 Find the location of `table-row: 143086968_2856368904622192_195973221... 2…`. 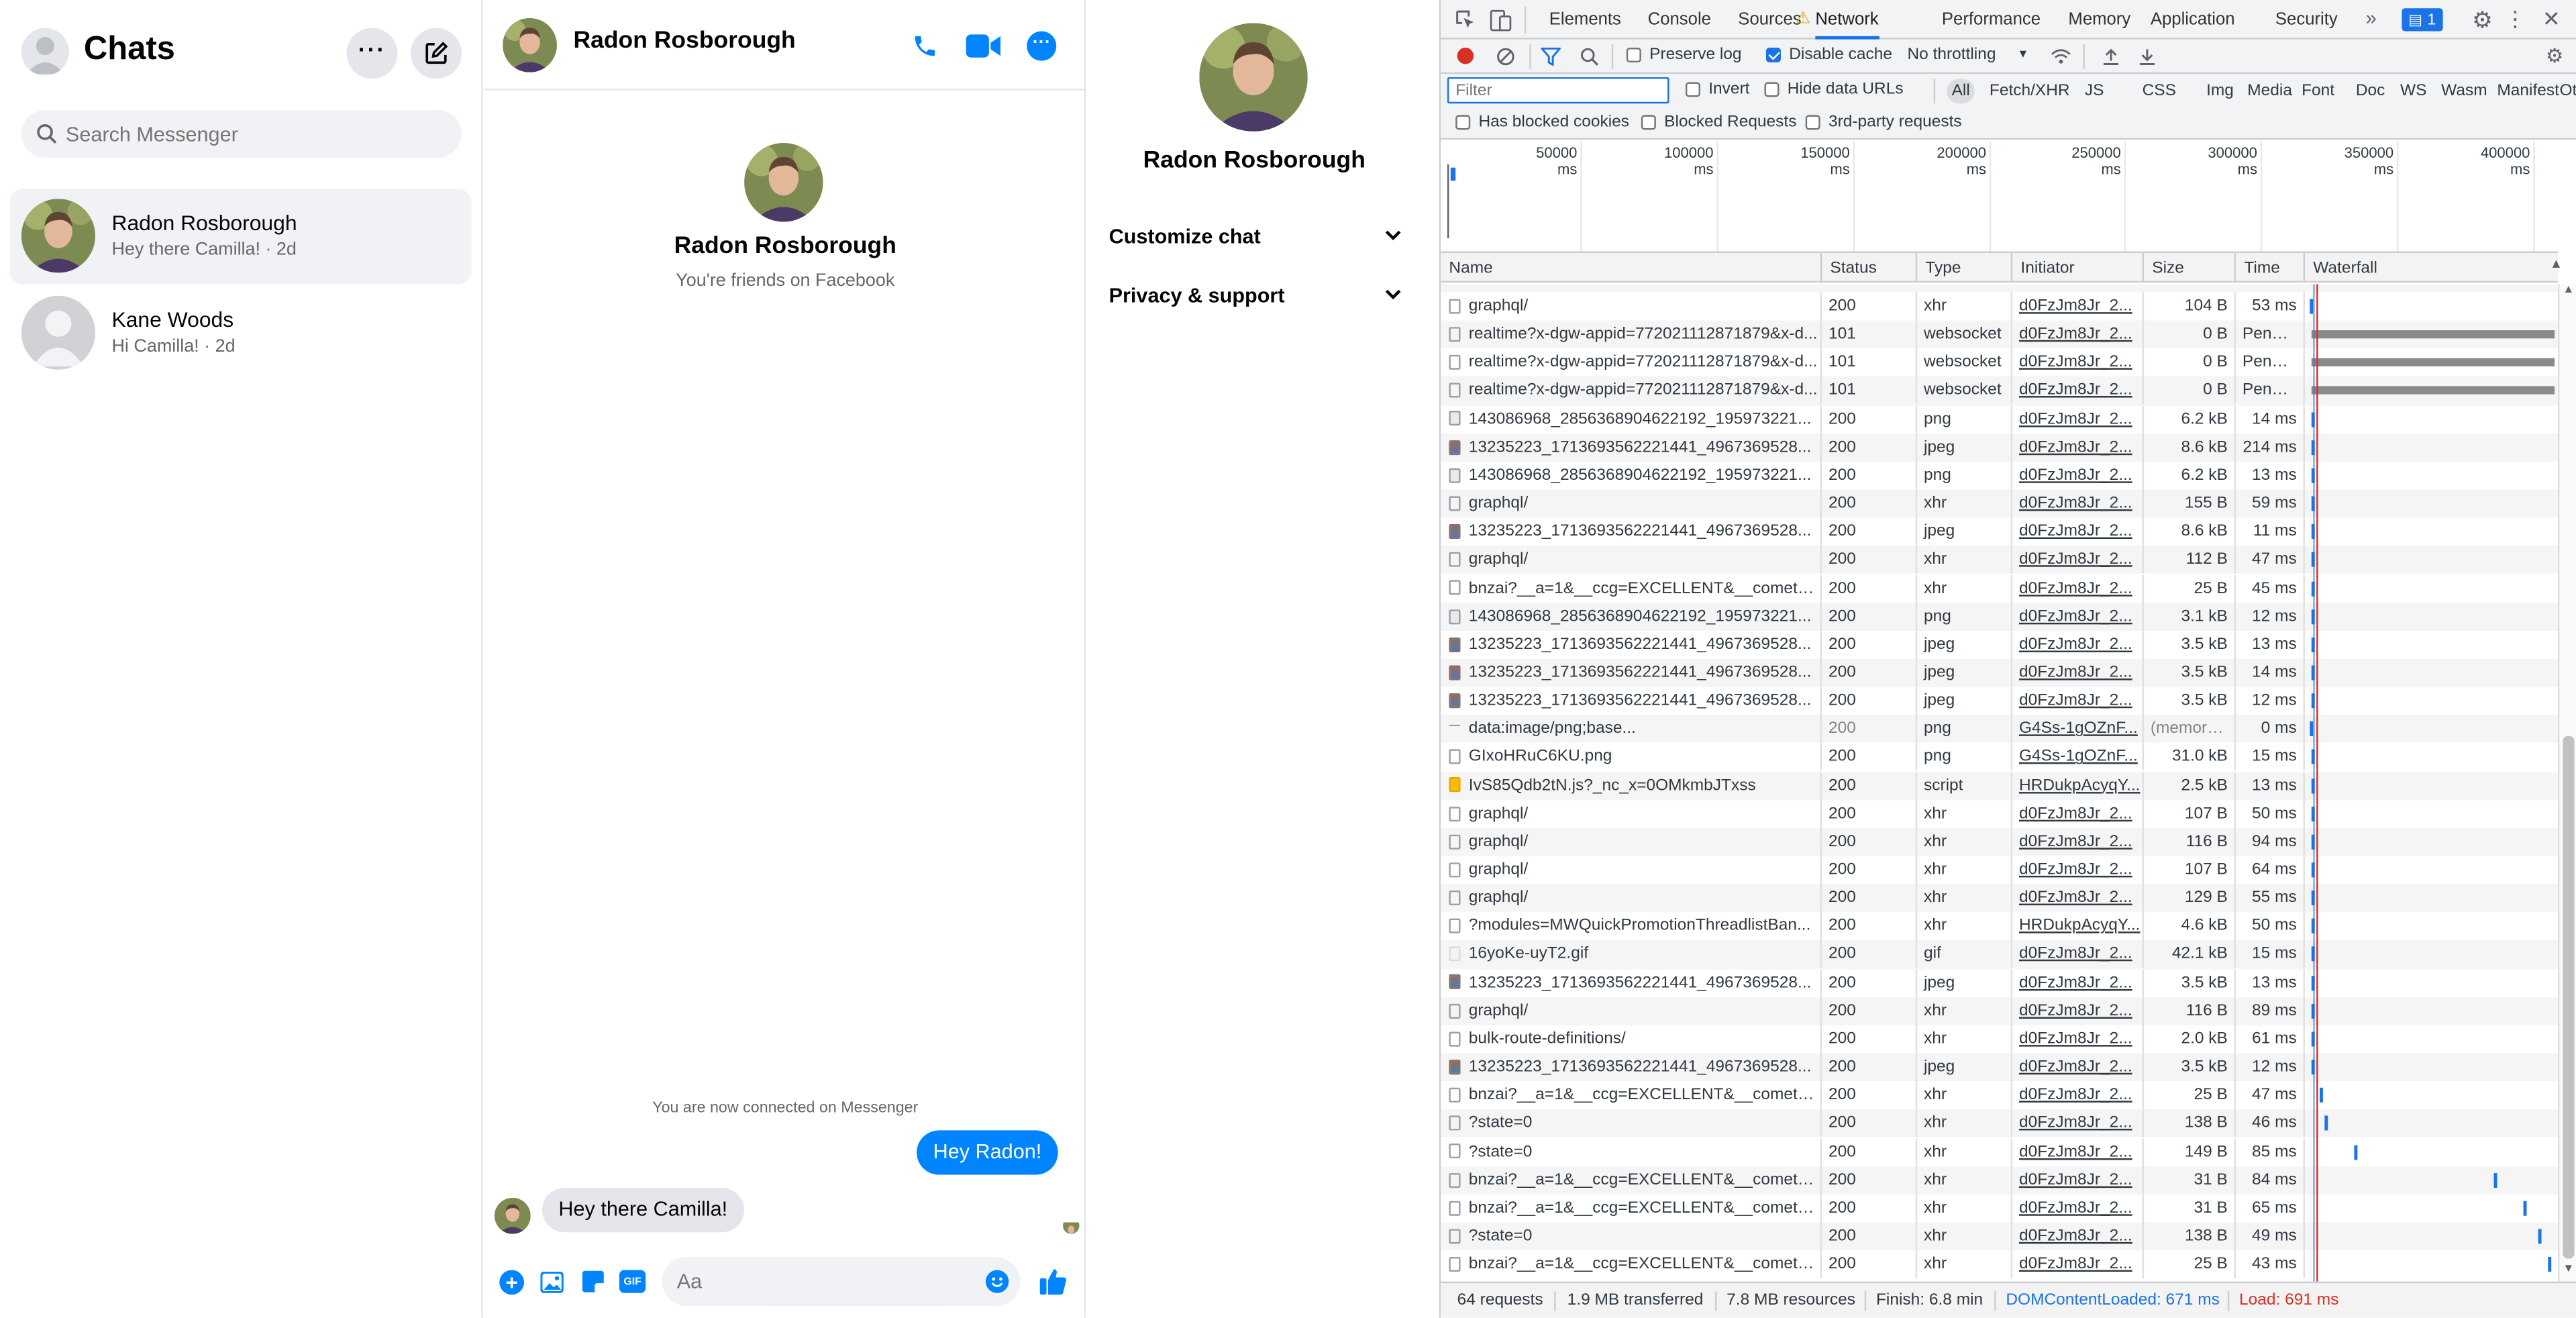

table-row: 143086968_2856368904622192_195973221... 2… is located at coordinates (2000, 616).